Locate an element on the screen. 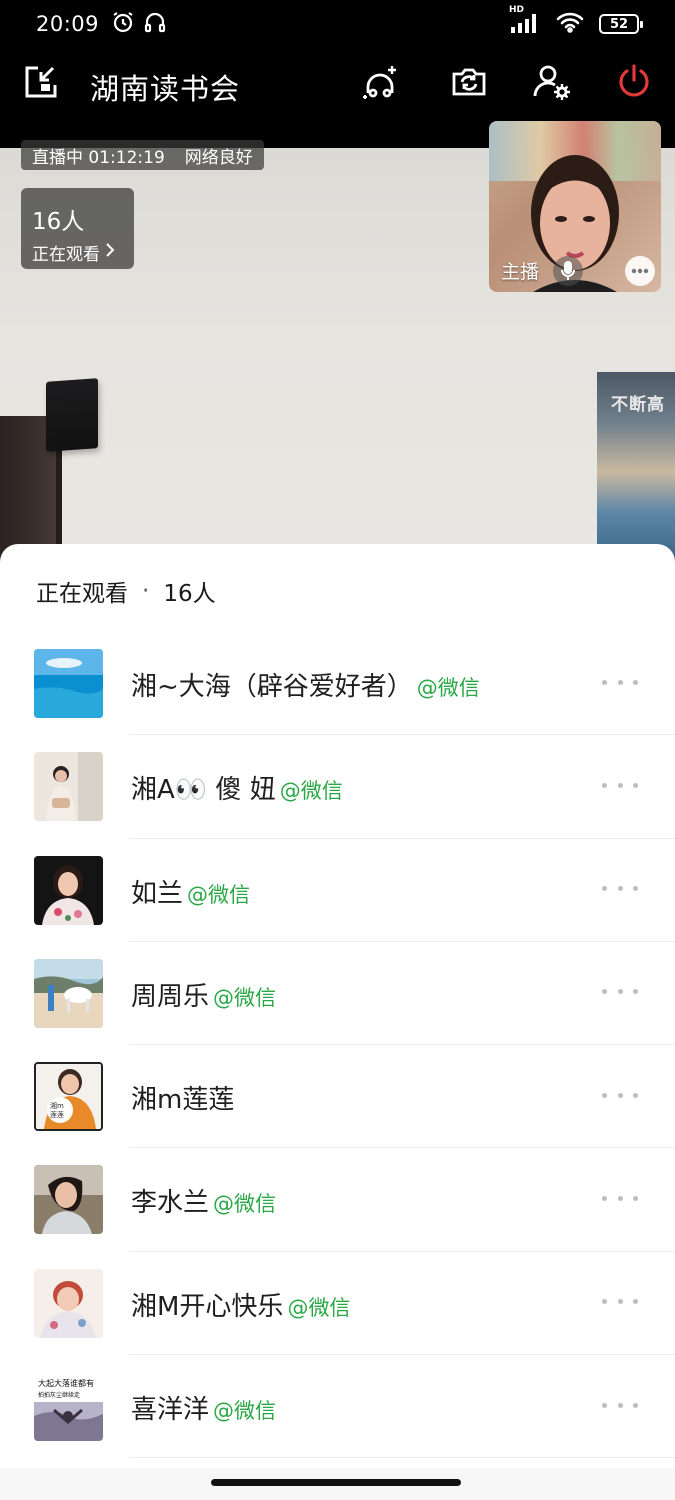 This screenshot has width=675, height=1500. viewer-name: 李水兰 is located at coordinates (170, 1203).